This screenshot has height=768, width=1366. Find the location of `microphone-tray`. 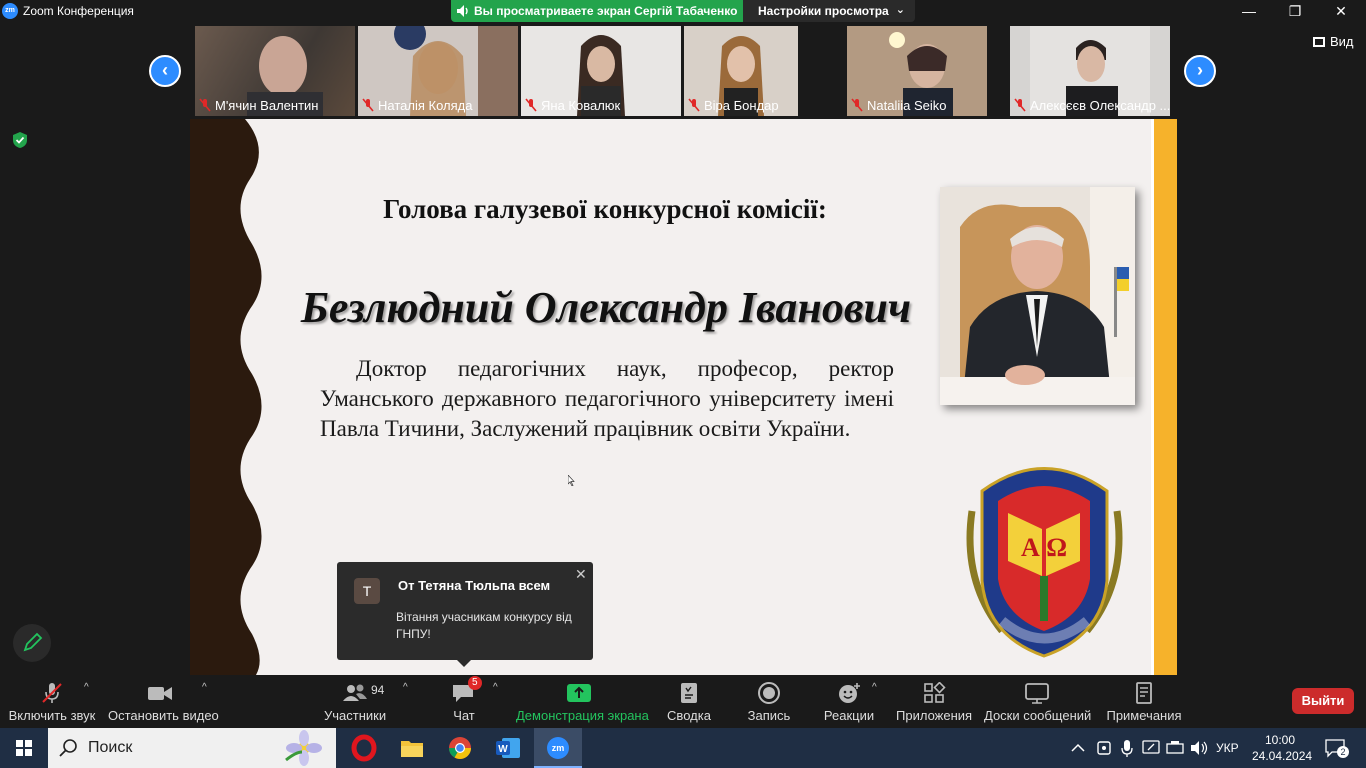

microphone-tray is located at coordinates (1127, 748).